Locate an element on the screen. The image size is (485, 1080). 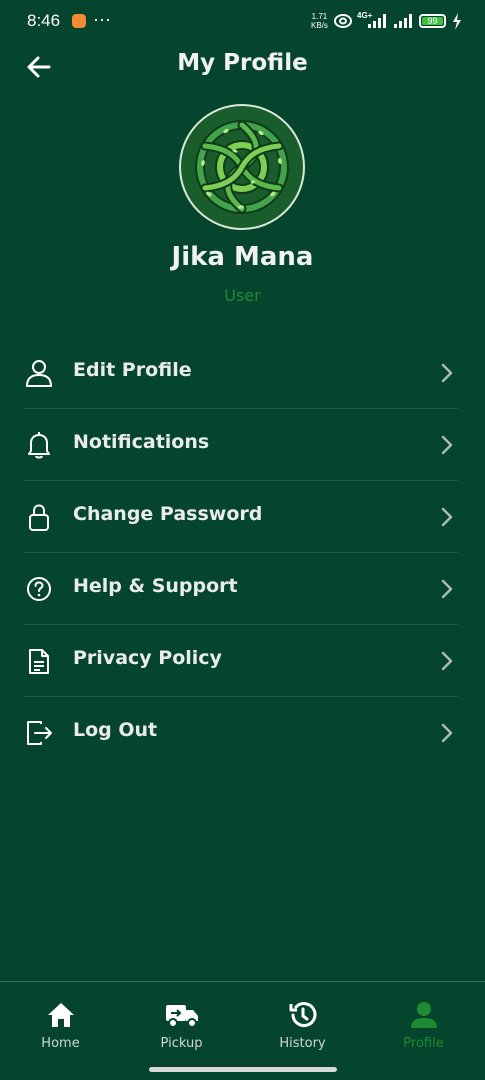
menu-label-log-out: Log Out is located at coordinates (115, 730).